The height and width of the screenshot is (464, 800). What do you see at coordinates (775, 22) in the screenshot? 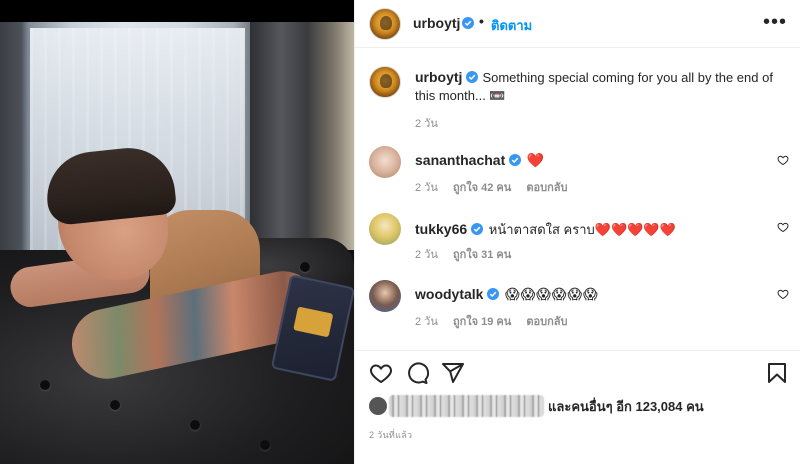
I see `more-options-icon: •••` at bounding box center [775, 22].